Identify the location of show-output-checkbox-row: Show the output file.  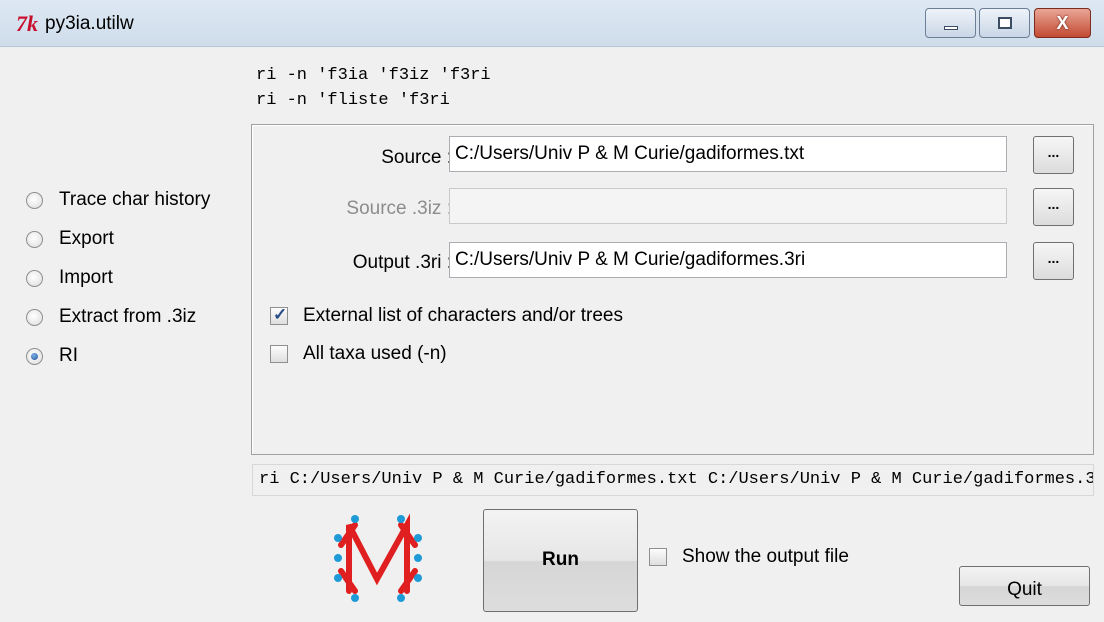
(749, 557).